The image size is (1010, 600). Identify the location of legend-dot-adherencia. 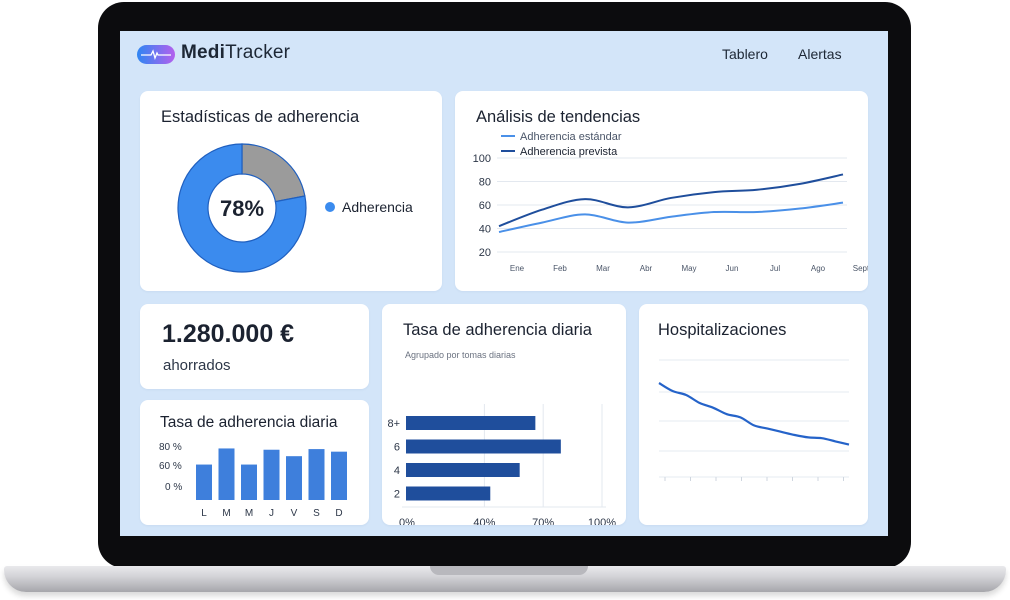
(330, 207).